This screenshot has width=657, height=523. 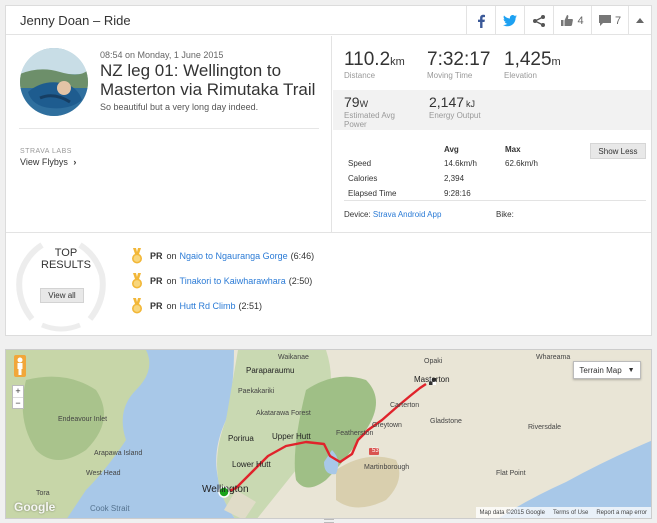 I want to click on map-place: Cook Strait, so click(x=110, y=508).